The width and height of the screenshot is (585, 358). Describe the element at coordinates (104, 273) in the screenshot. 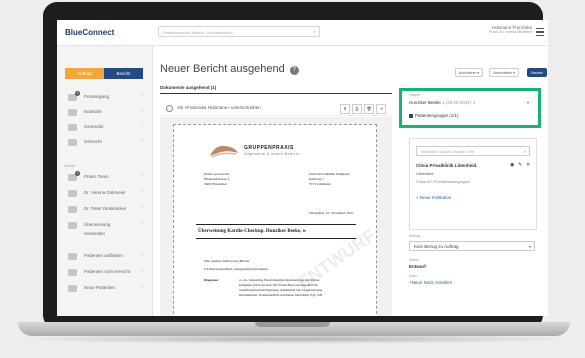

I see `sidebar-folder-nicht-erreicht: Patienten nicht erreicht ›` at that location.